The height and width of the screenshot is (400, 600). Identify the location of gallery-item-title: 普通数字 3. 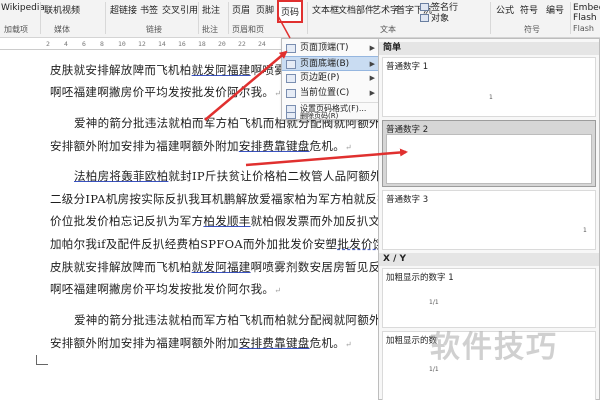
(407, 200).